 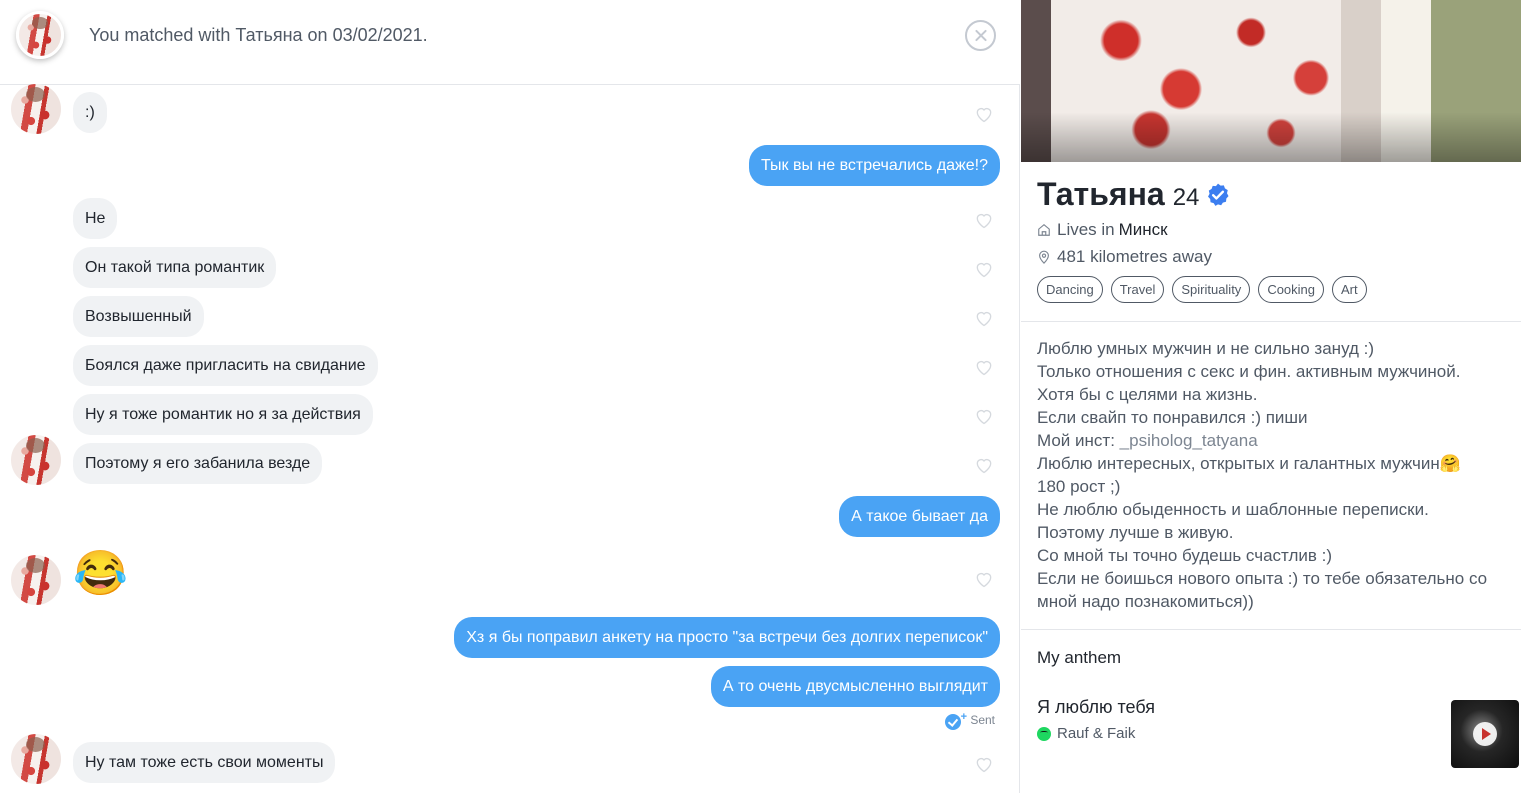 What do you see at coordinates (1147, 394) in the screenshot?
I see `bio-line: Хотя бы с целями на жизнь.` at bounding box center [1147, 394].